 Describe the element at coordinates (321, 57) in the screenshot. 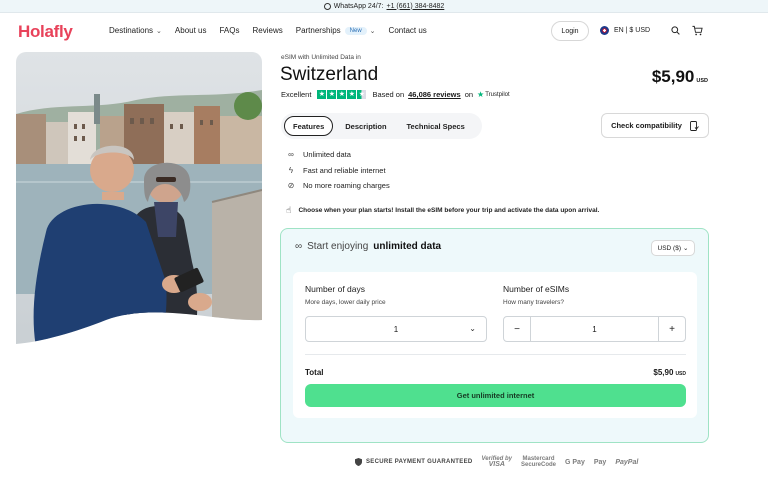

I see `product-eyebrow: eSIM with Unlimited Data in` at that location.